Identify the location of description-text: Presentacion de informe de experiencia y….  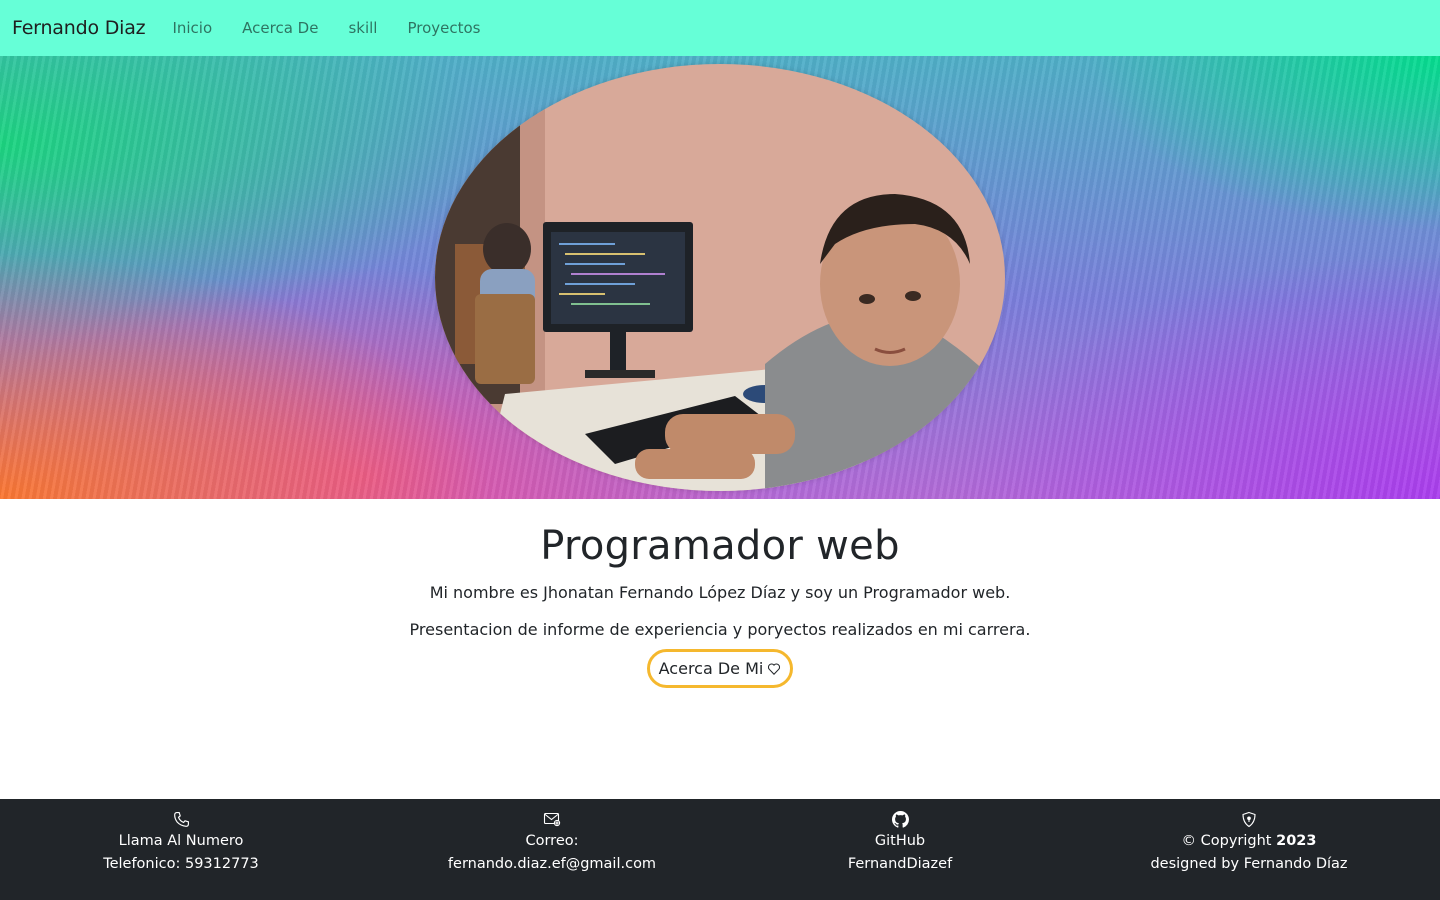
(720, 629).